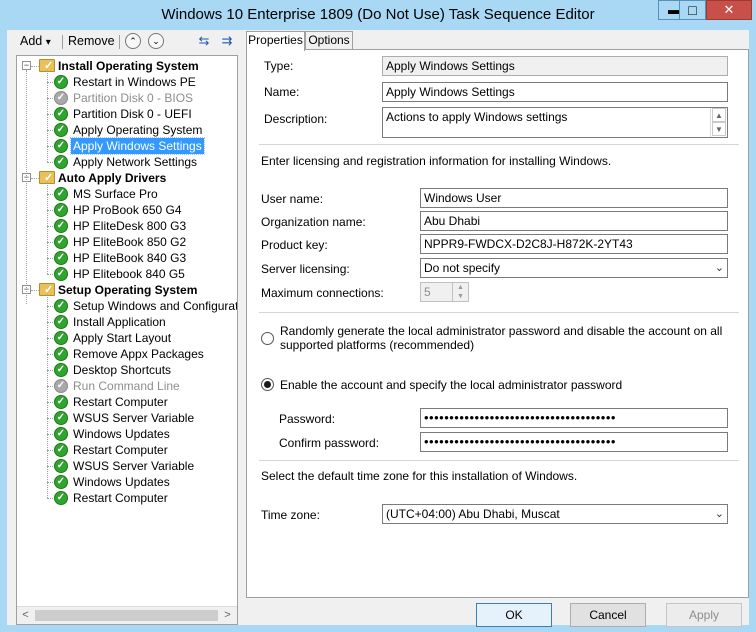 This screenshot has width=756, height=632. I want to click on max-connections-stepper: 5 ▲ ▼, so click(444, 292).